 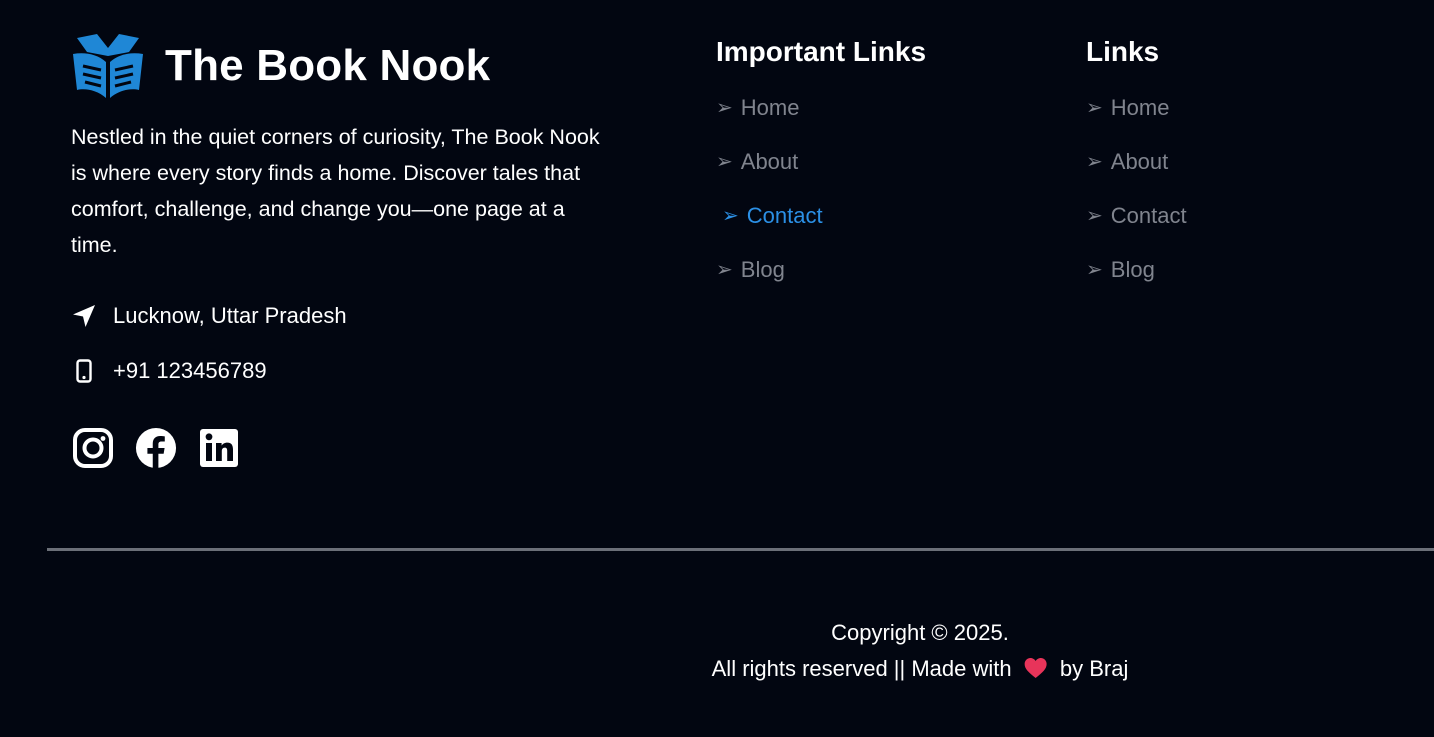 I want to click on phone-text: +91 123456789, so click(x=190, y=370).